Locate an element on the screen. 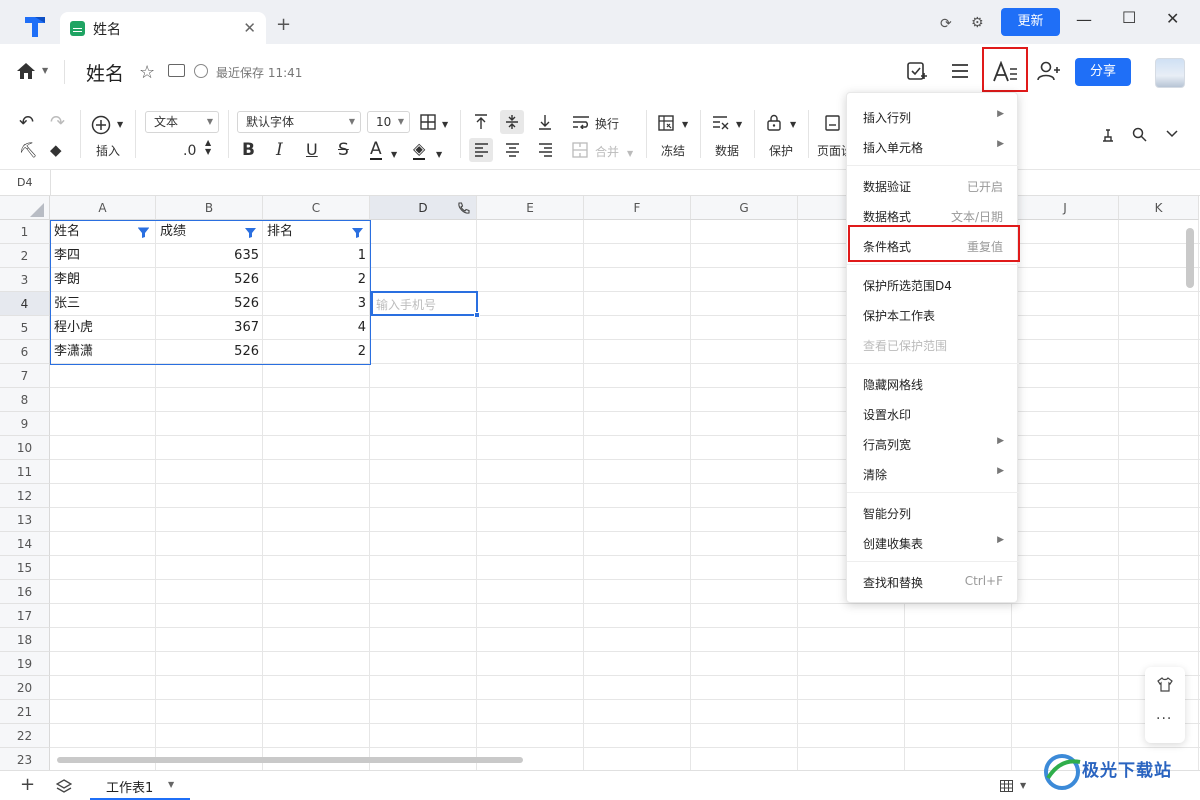  data-label: 数据 is located at coordinates (727, 150).